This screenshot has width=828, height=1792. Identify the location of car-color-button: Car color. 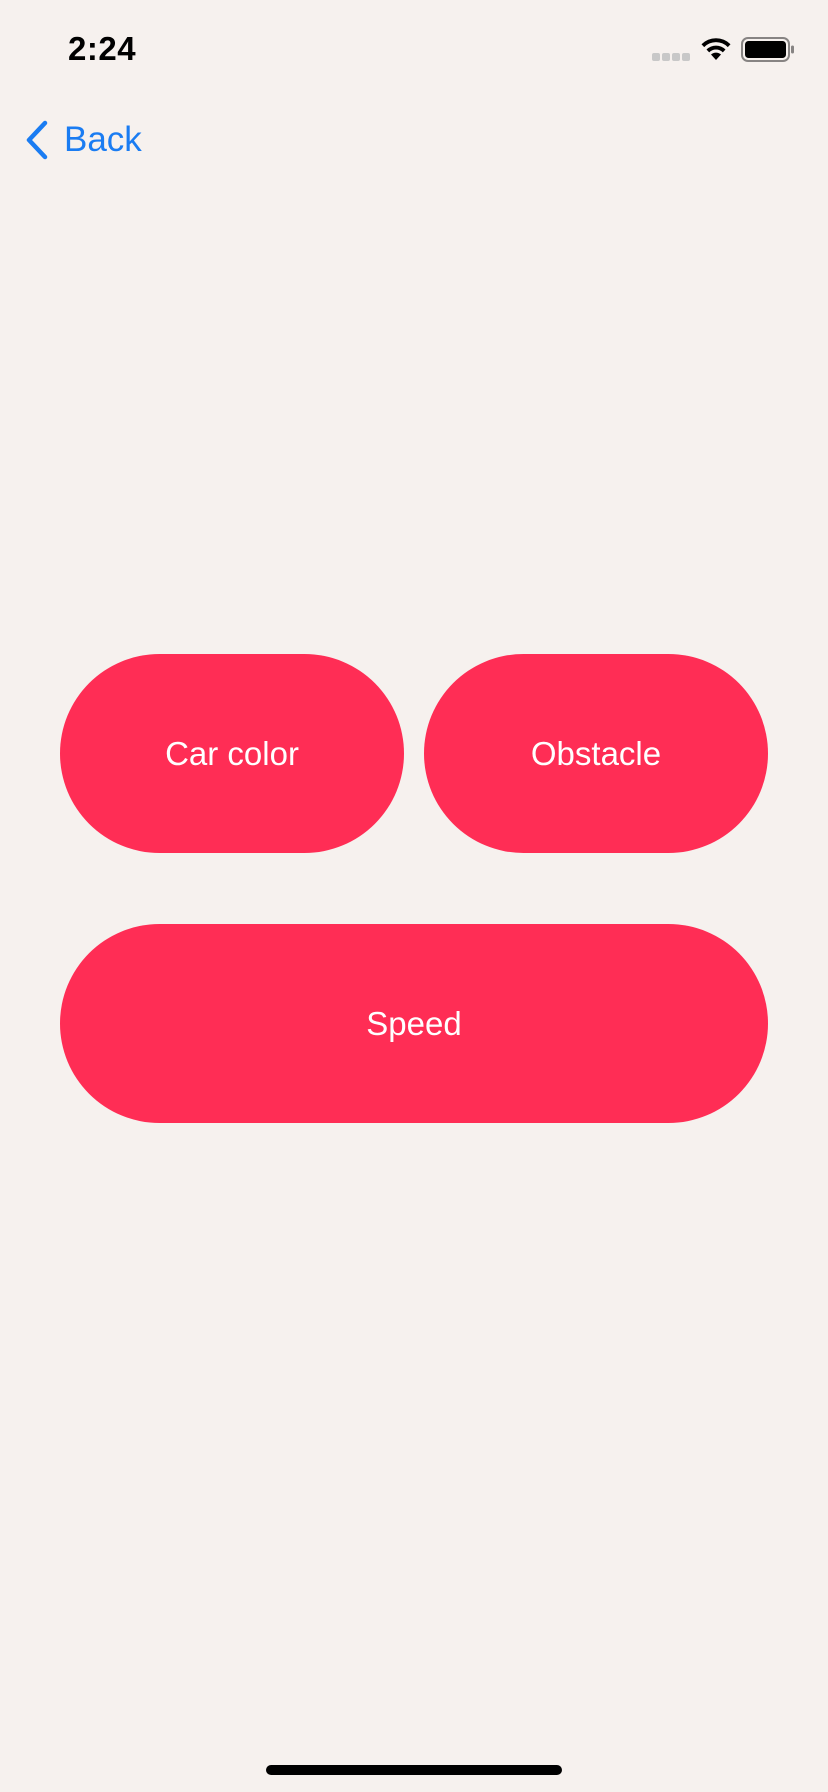
(232, 753).